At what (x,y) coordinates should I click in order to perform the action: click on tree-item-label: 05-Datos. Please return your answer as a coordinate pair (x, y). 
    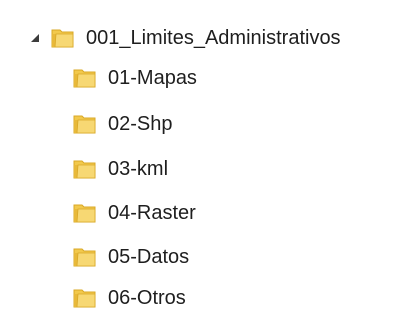
    Looking at the image, I should click on (149, 257).